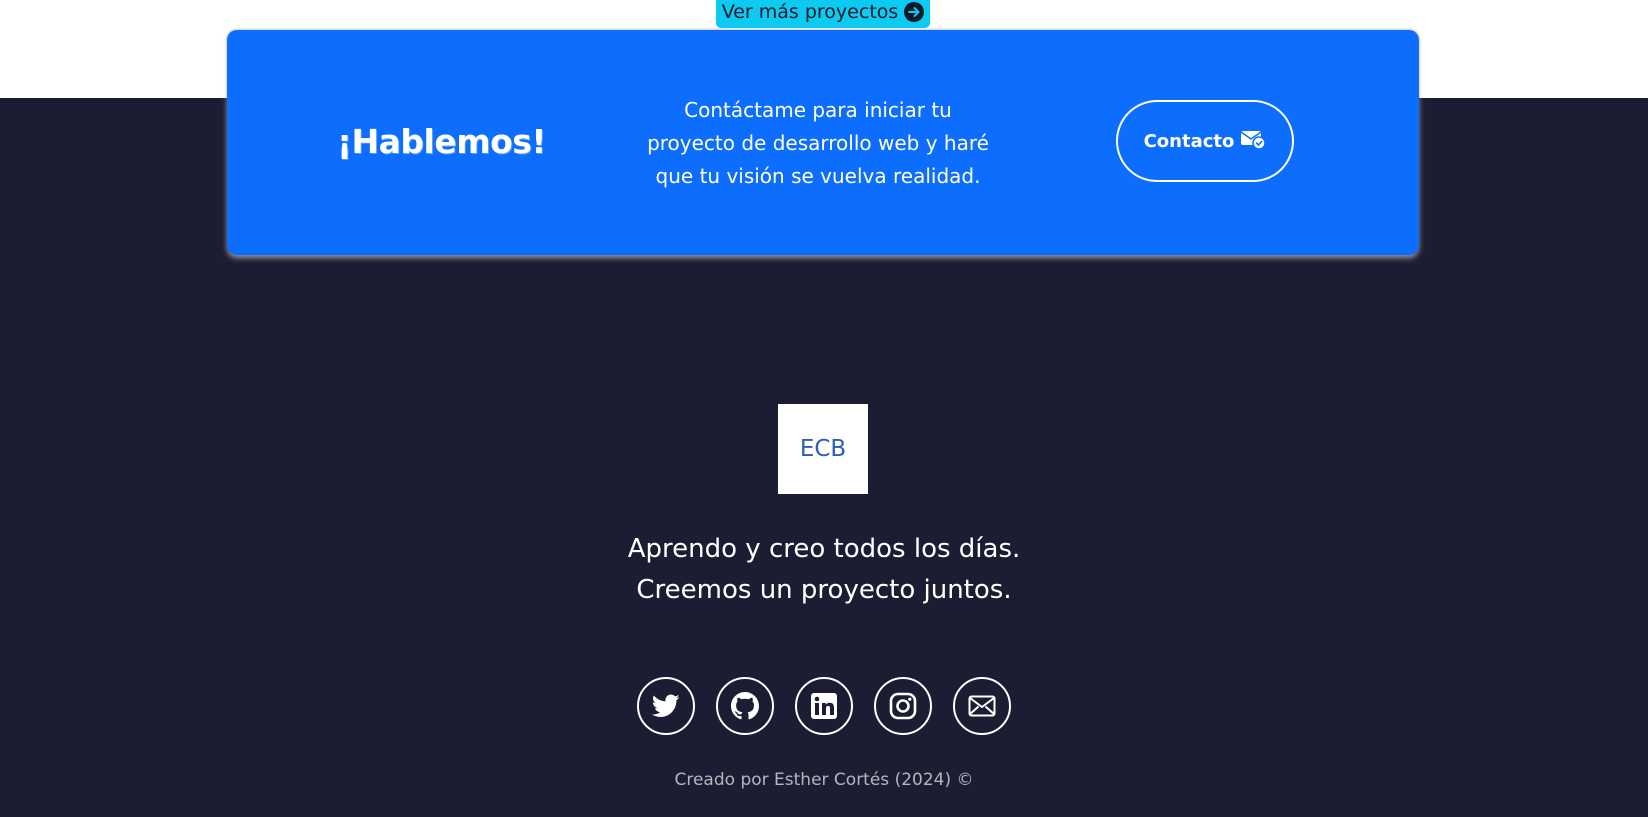  What do you see at coordinates (1189, 141) in the screenshot?
I see `contact-button-label: Contacto` at bounding box center [1189, 141].